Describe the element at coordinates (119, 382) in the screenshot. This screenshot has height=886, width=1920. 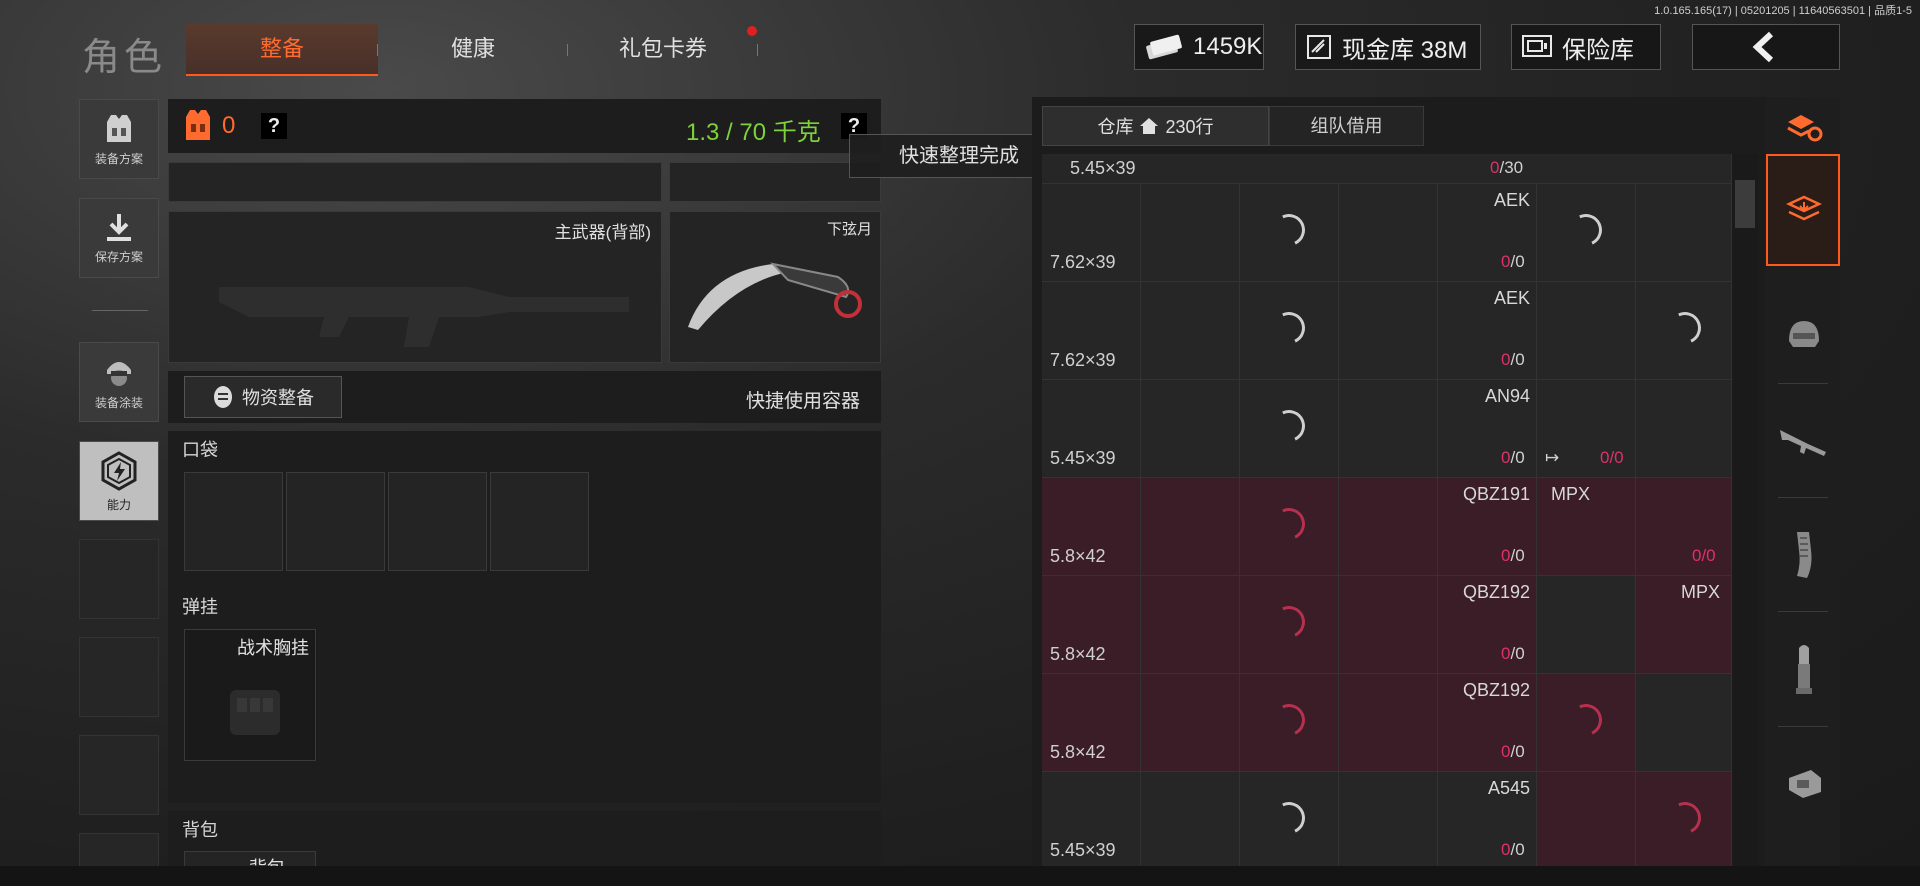
I see `gear-skin-button: 装备涂装` at that location.